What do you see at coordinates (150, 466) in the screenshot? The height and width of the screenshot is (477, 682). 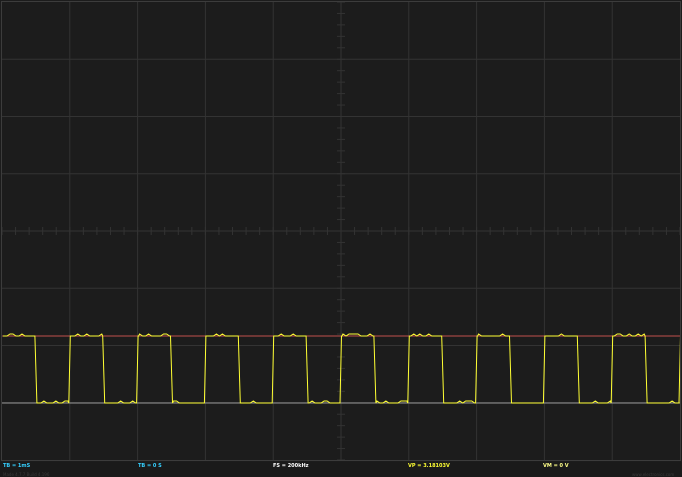 I see `time-offset-readout: TB = 0 S` at bounding box center [150, 466].